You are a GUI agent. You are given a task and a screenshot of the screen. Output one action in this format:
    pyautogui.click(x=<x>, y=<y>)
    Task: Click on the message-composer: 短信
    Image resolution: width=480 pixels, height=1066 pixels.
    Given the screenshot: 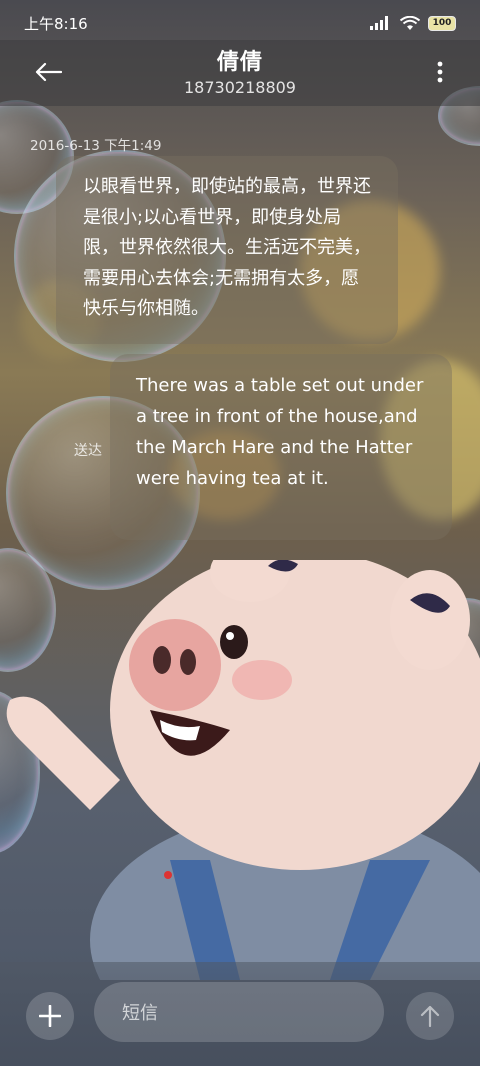 What is the action you would take?
    pyautogui.click(x=240, y=1014)
    